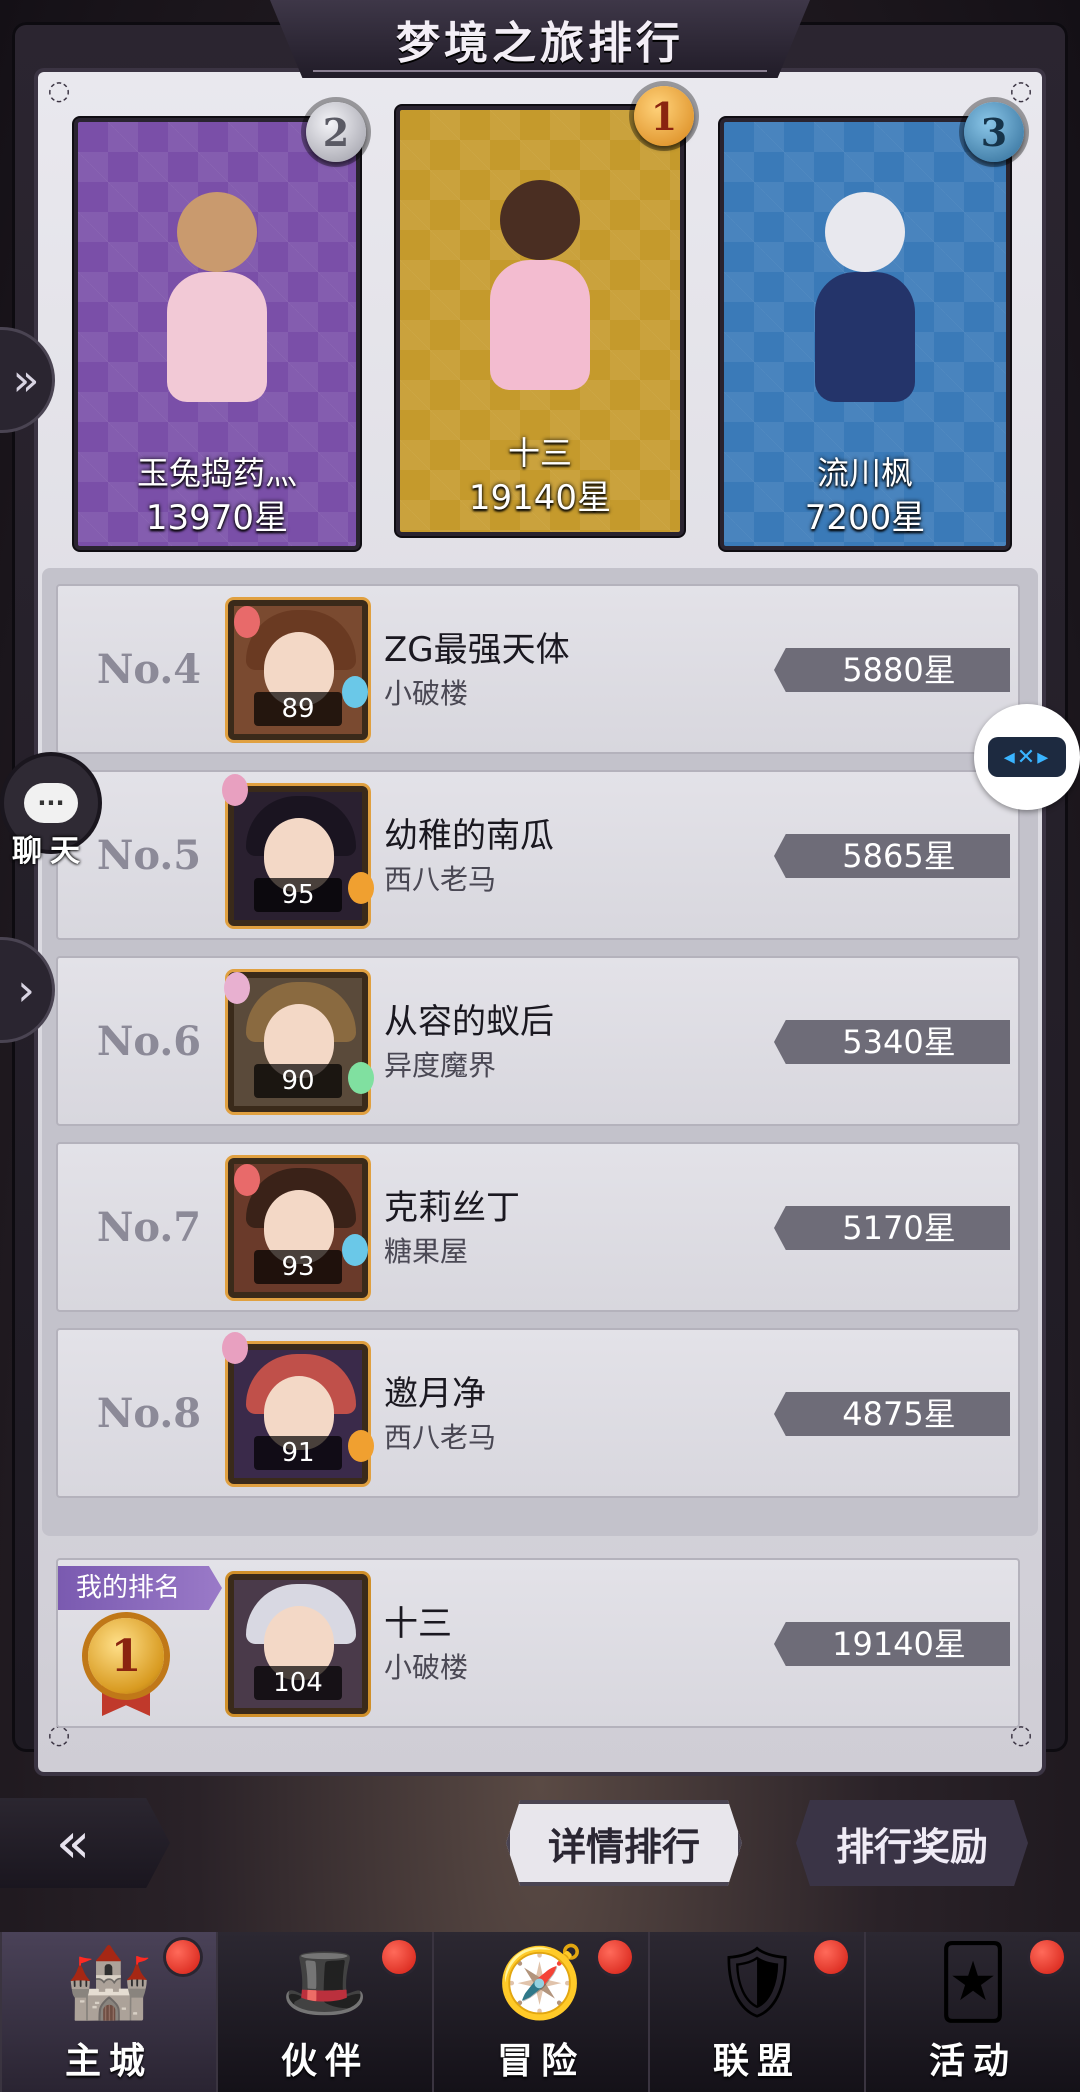 The width and height of the screenshot is (1080, 2092). I want to click on player-name: 十三, so click(418, 1624).